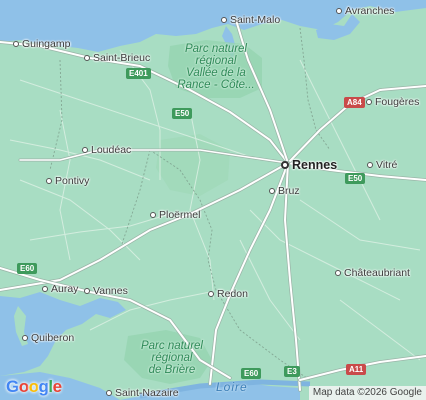  What do you see at coordinates (53, 338) in the screenshot?
I see `city-label: Quiberon` at bounding box center [53, 338].